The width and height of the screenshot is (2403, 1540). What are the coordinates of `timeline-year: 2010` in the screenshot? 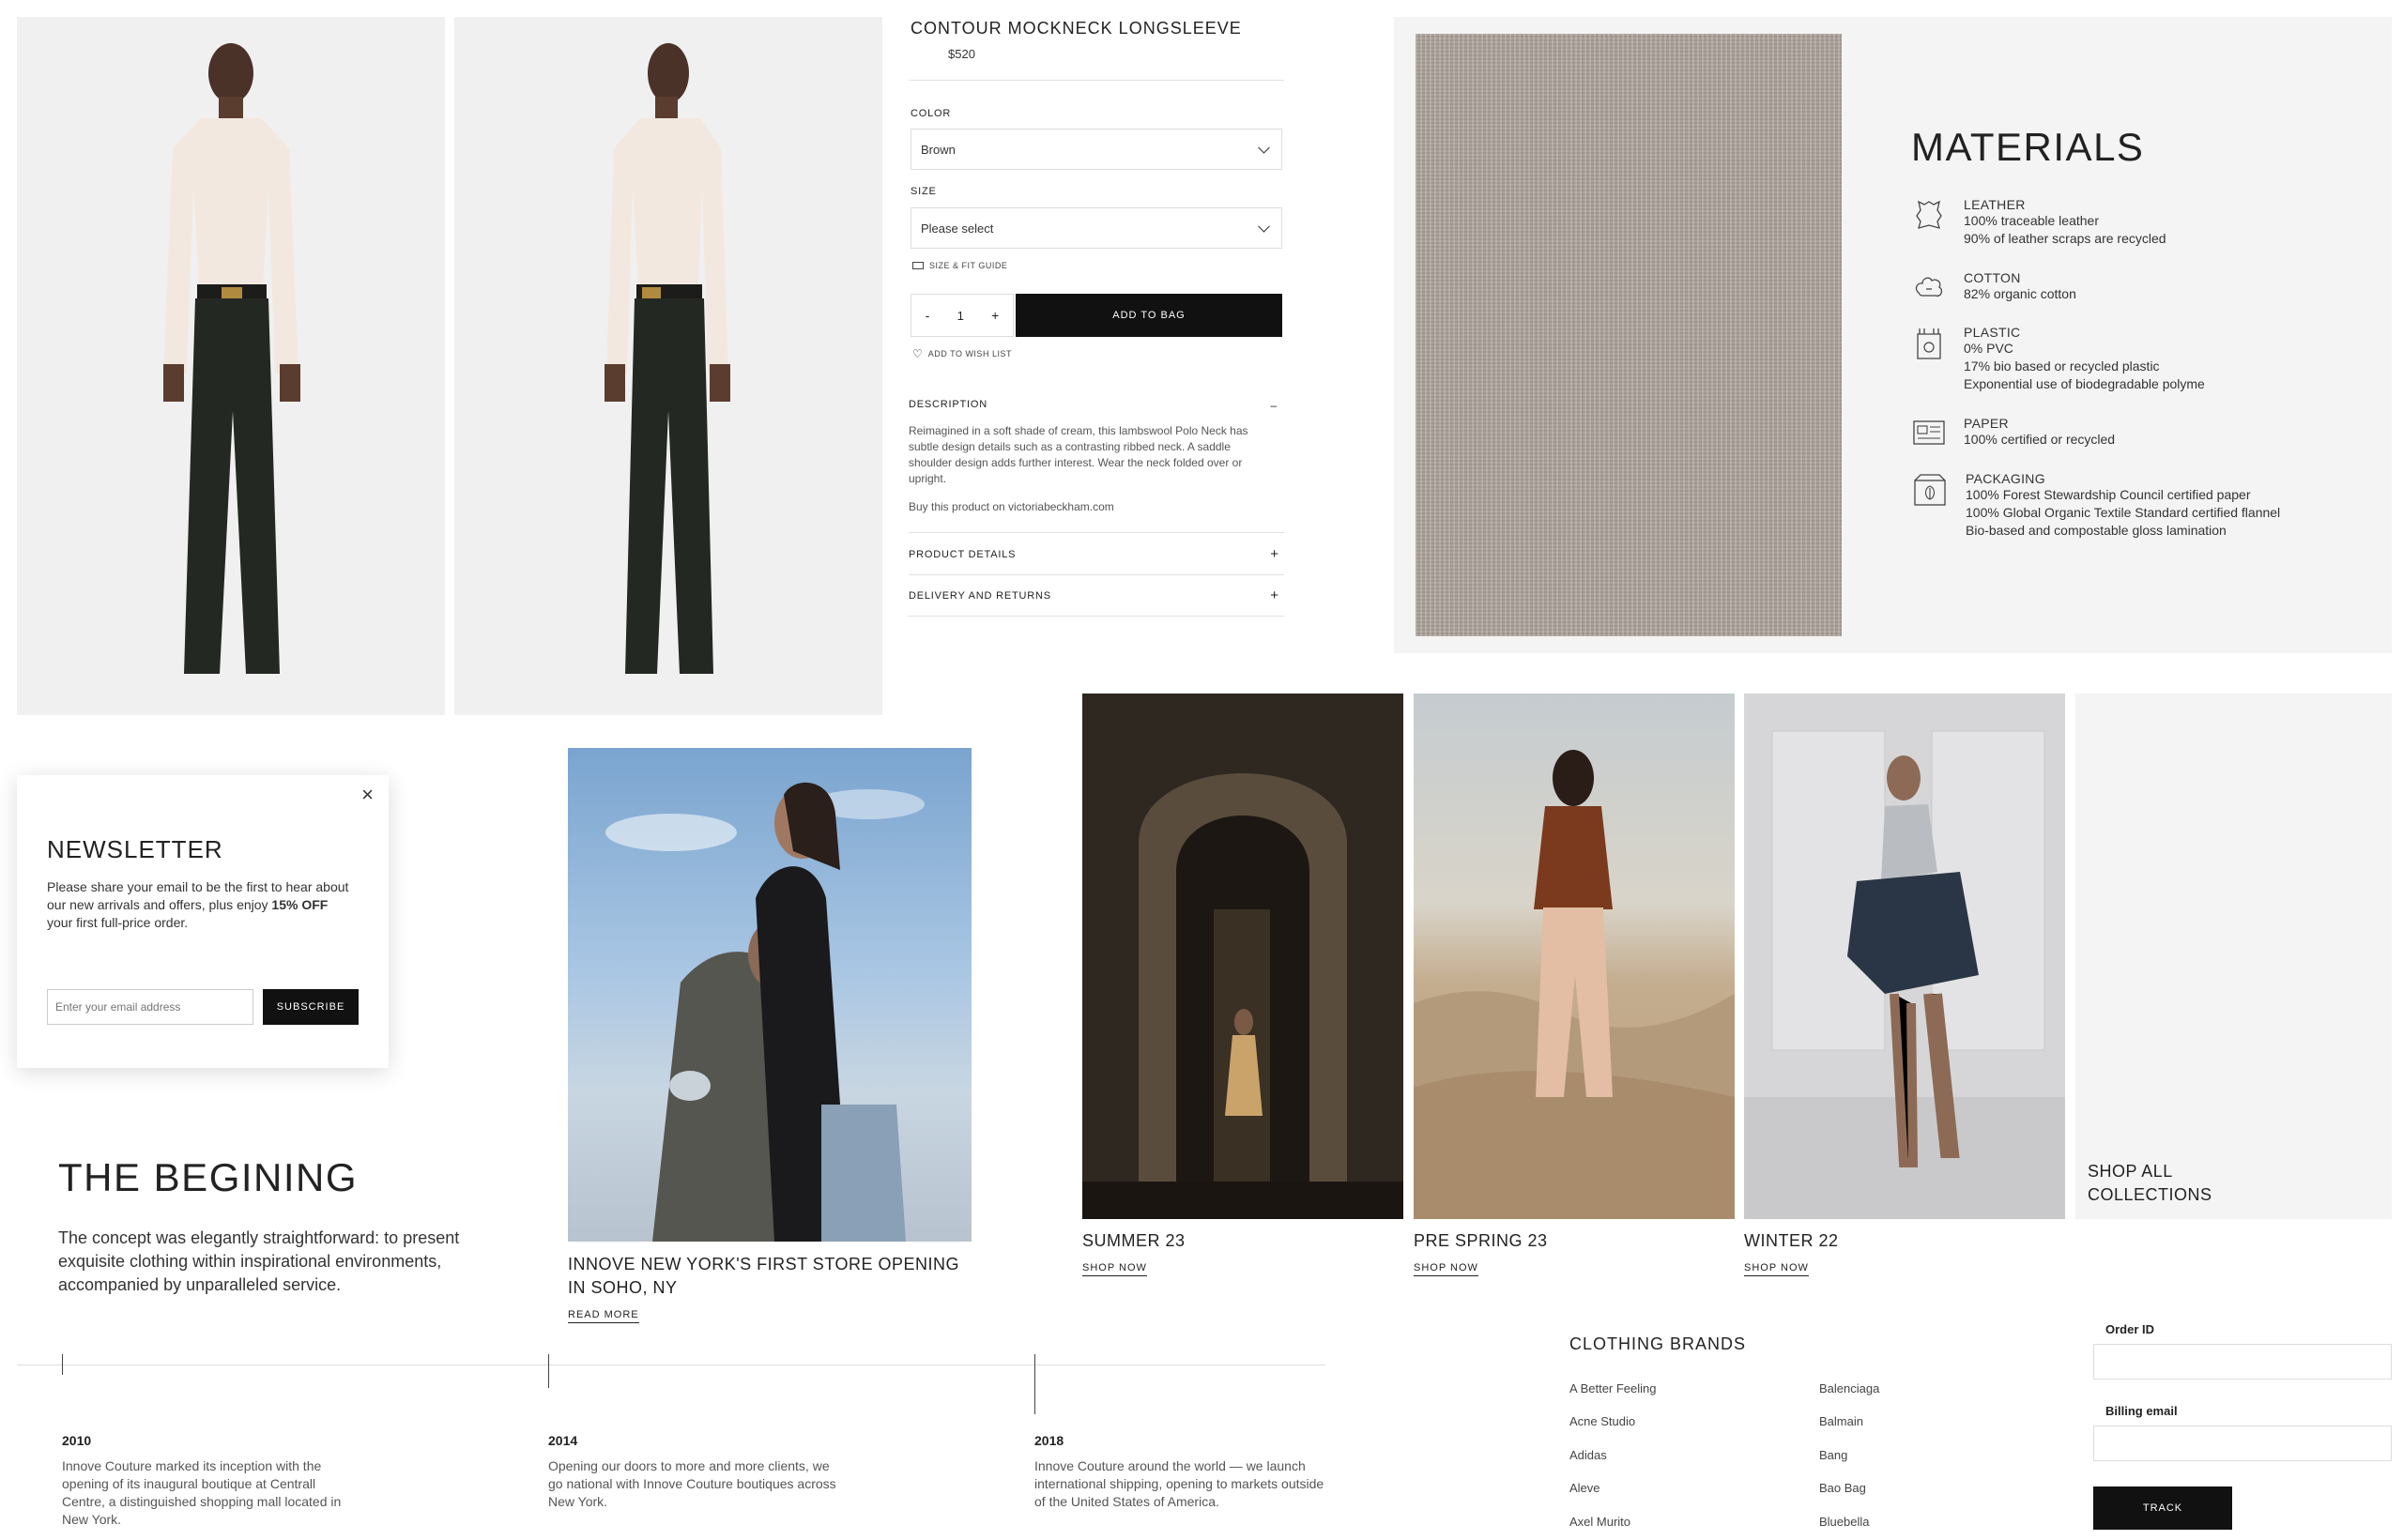 It's located at (77, 1440).